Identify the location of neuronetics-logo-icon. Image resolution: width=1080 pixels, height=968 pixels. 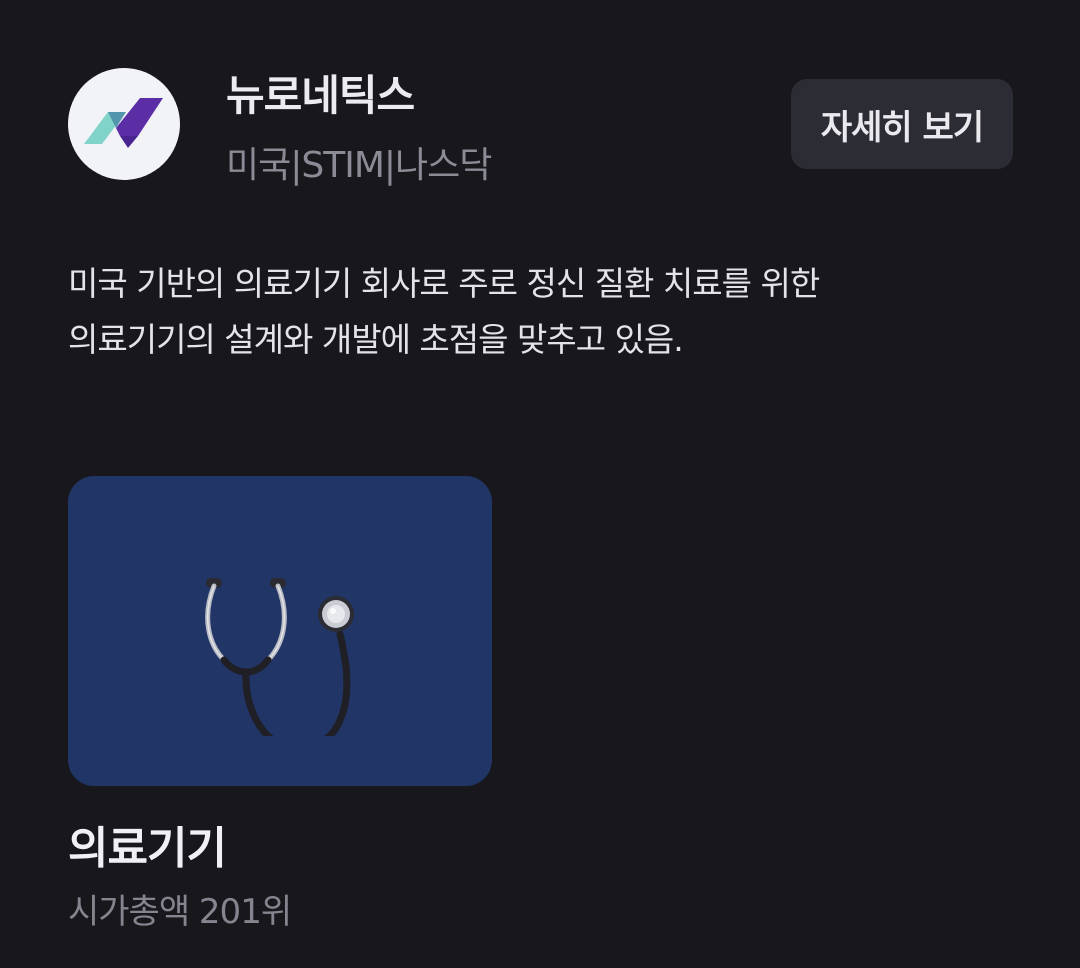
(123, 123).